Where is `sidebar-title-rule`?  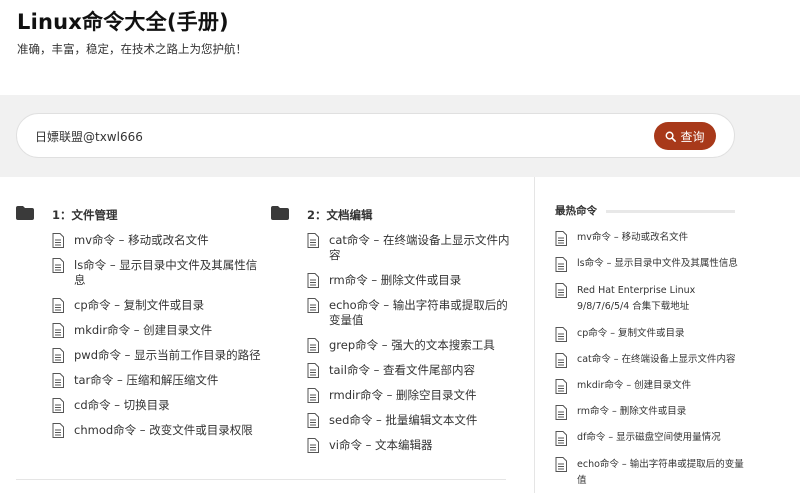 sidebar-title-rule is located at coordinates (670, 211).